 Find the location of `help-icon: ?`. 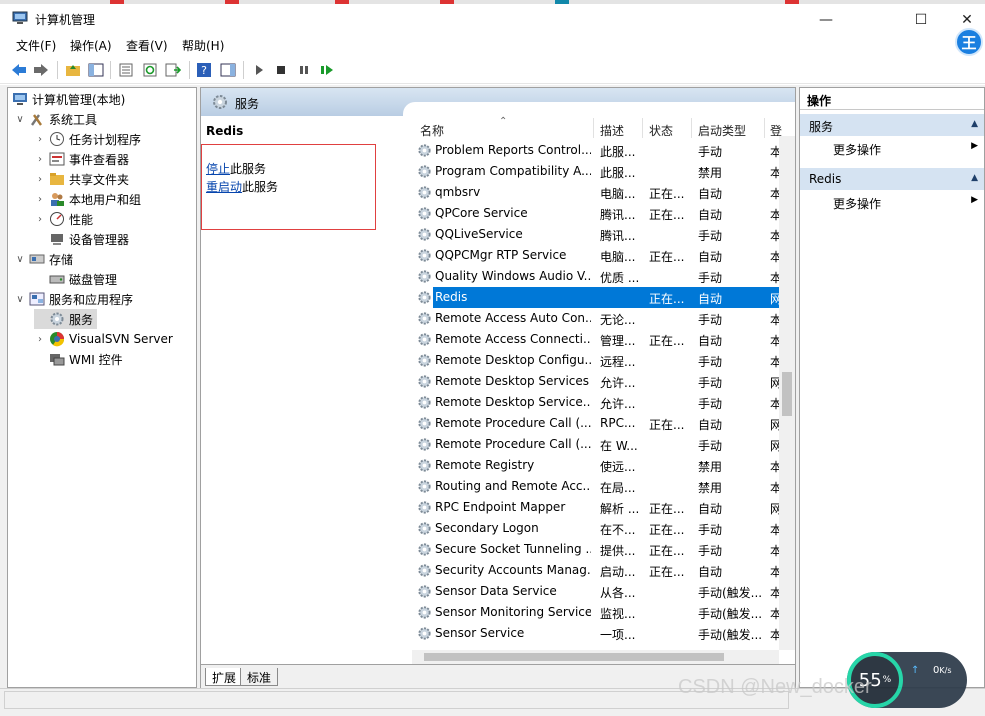

help-icon: ? is located at coordinates (204, 70).